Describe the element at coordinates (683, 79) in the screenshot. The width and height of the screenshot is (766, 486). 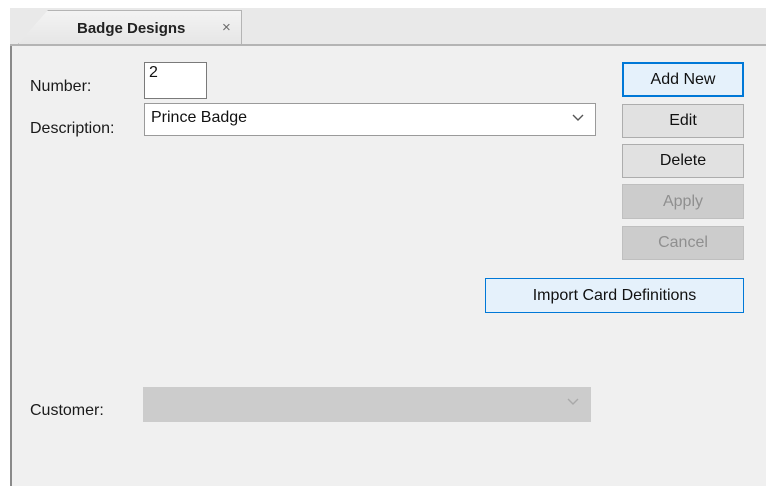
I see `add-new-button: Add New` at that location.